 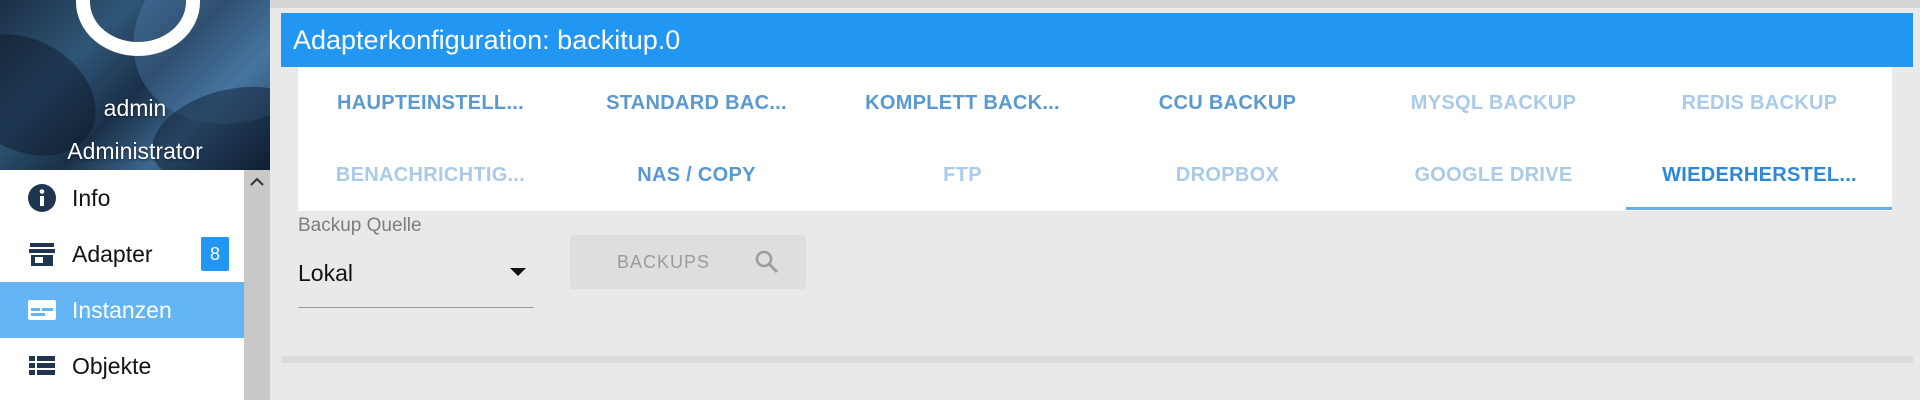 What do you see at coordinates (1493, 103) in the screenshot?
I see `tab-mysql-backup: MYSQL BACKUP` at bounding box center [1493, 103].